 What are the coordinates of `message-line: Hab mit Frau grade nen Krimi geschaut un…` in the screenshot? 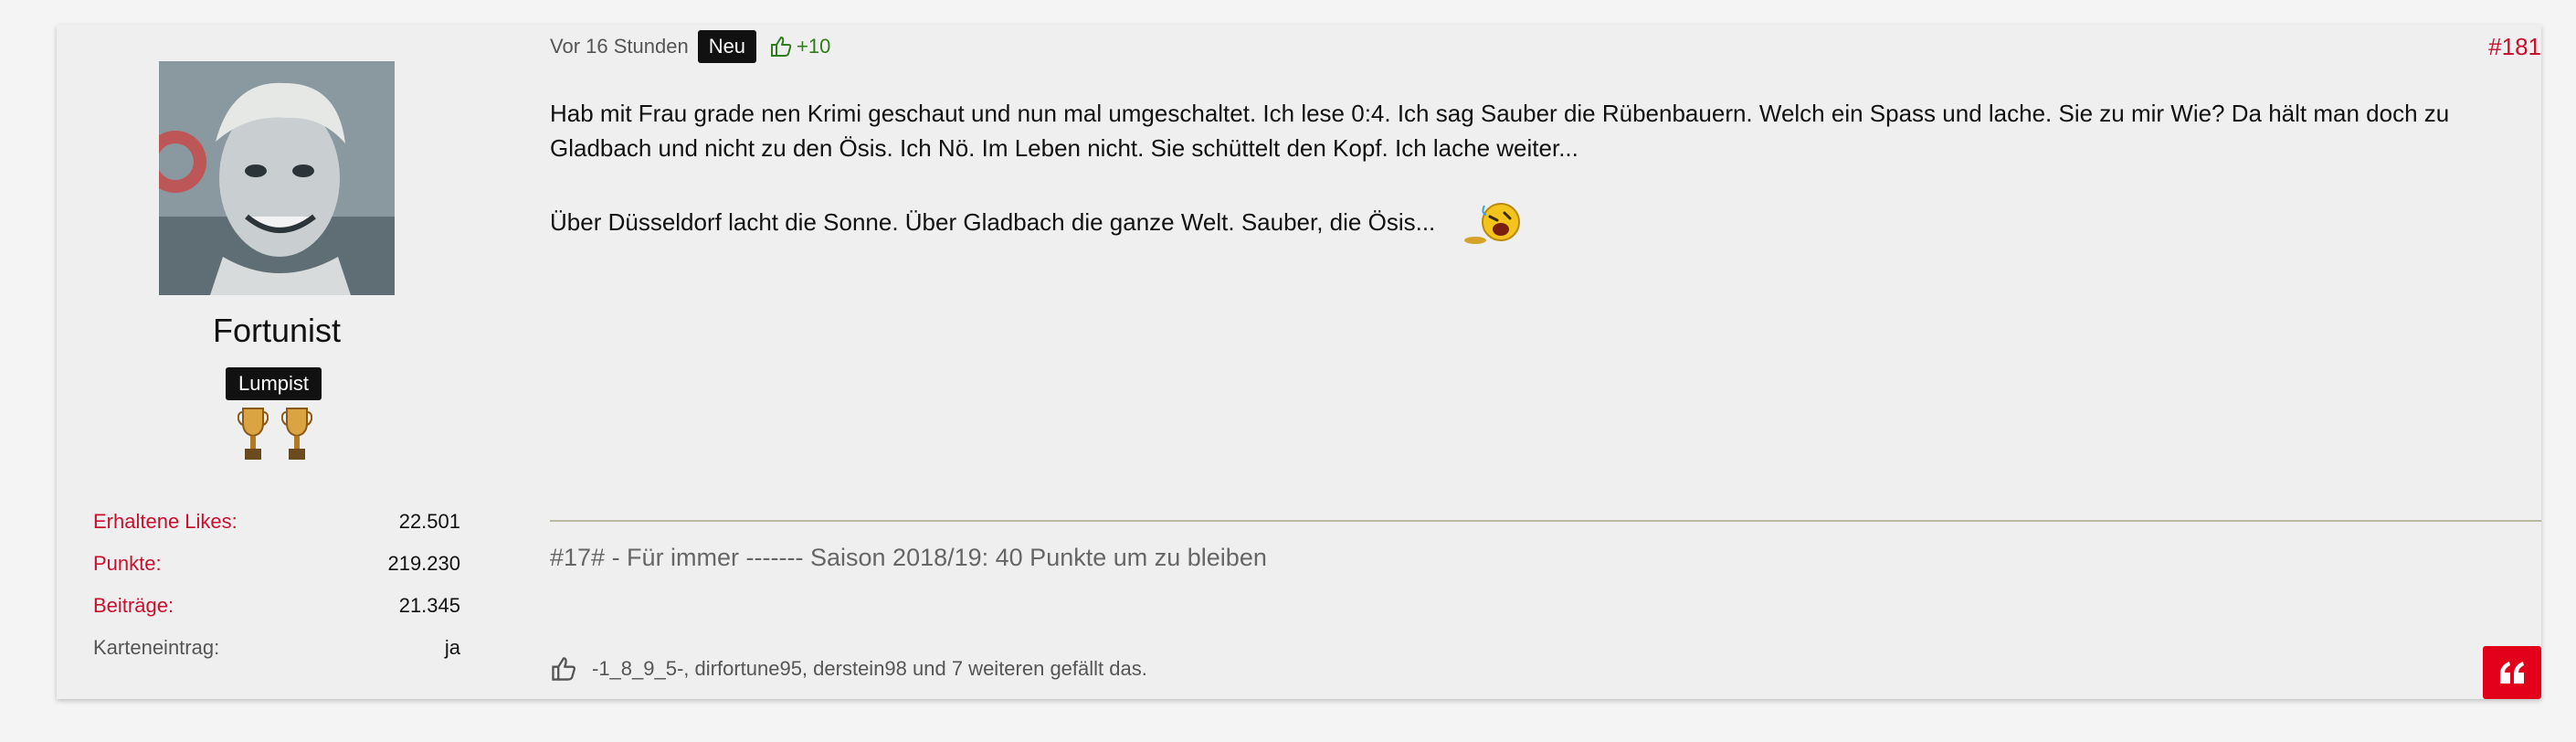 It's located at (1500, 113).